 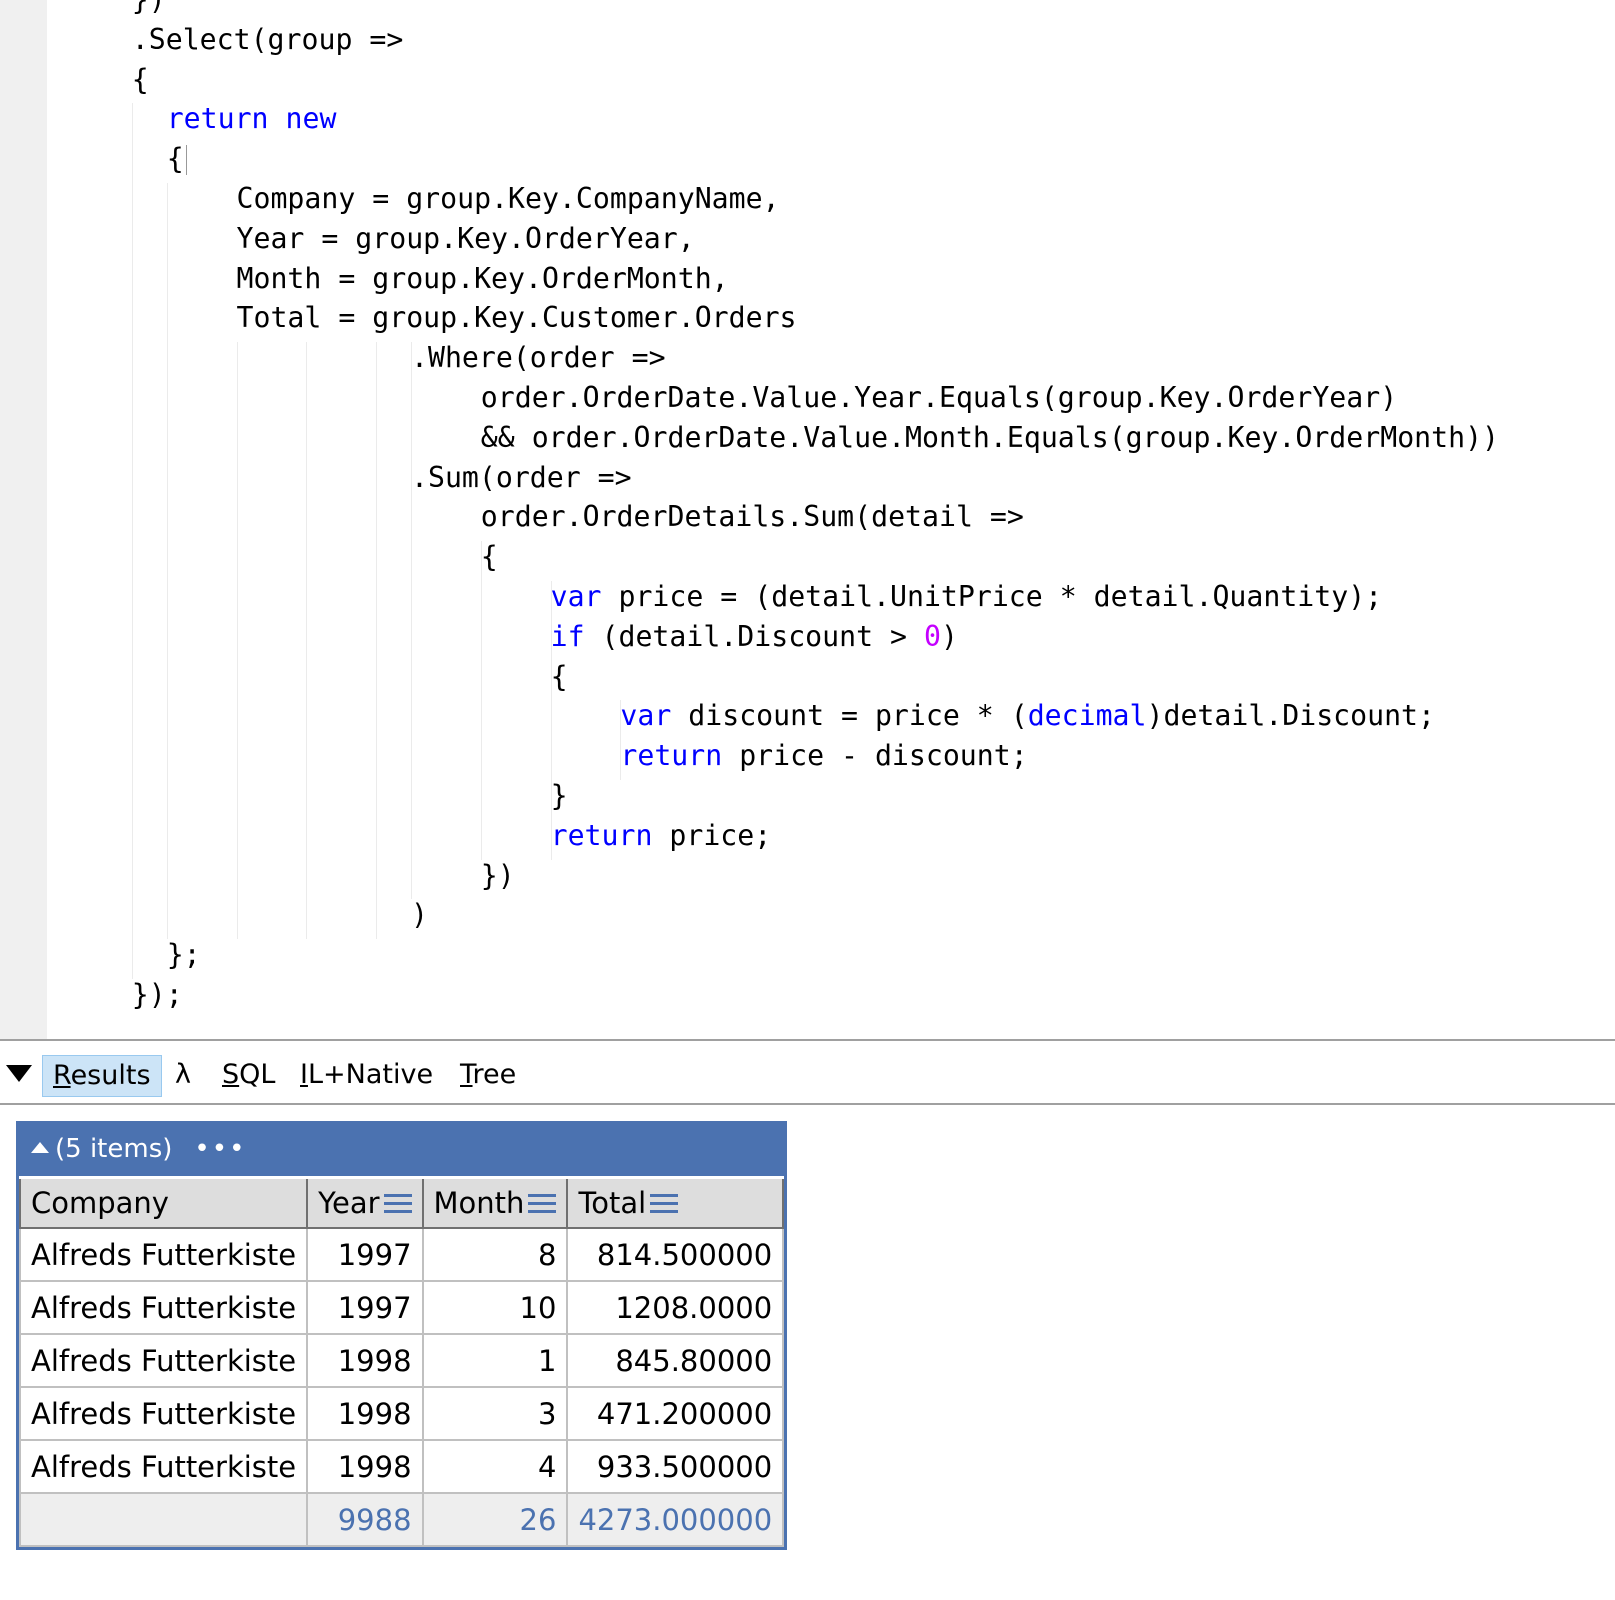 I want to click on code-text: price - discount;, so click(x=875, y=756).